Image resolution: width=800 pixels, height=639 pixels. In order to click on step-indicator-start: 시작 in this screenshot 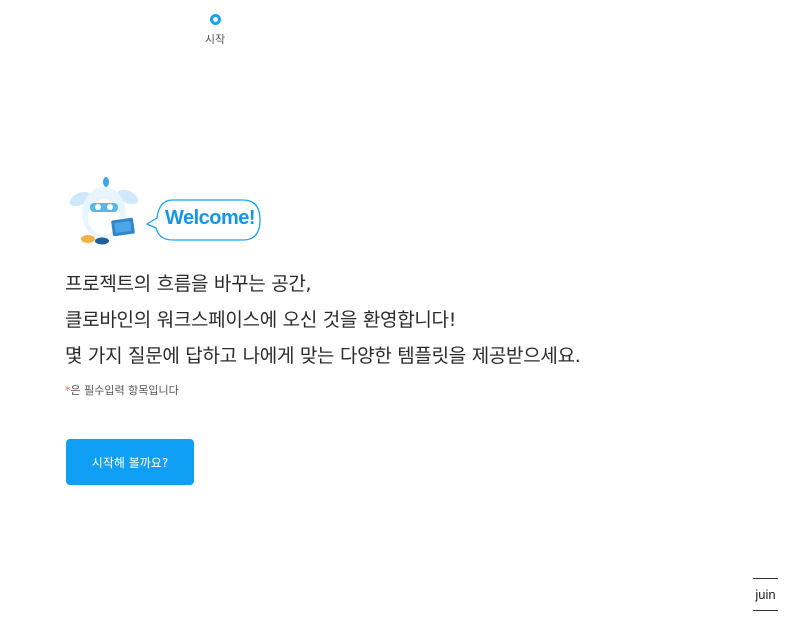, I will do `click(215, 30)`.